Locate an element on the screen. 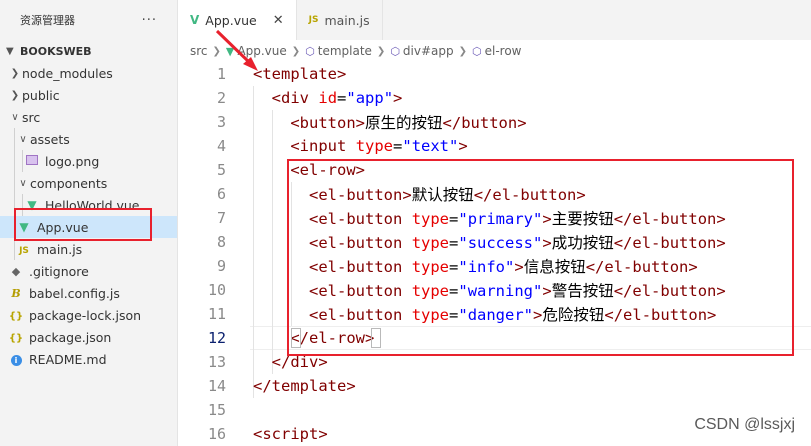  chevron-down-icon: ▼ is located at coordinates (10, 51).